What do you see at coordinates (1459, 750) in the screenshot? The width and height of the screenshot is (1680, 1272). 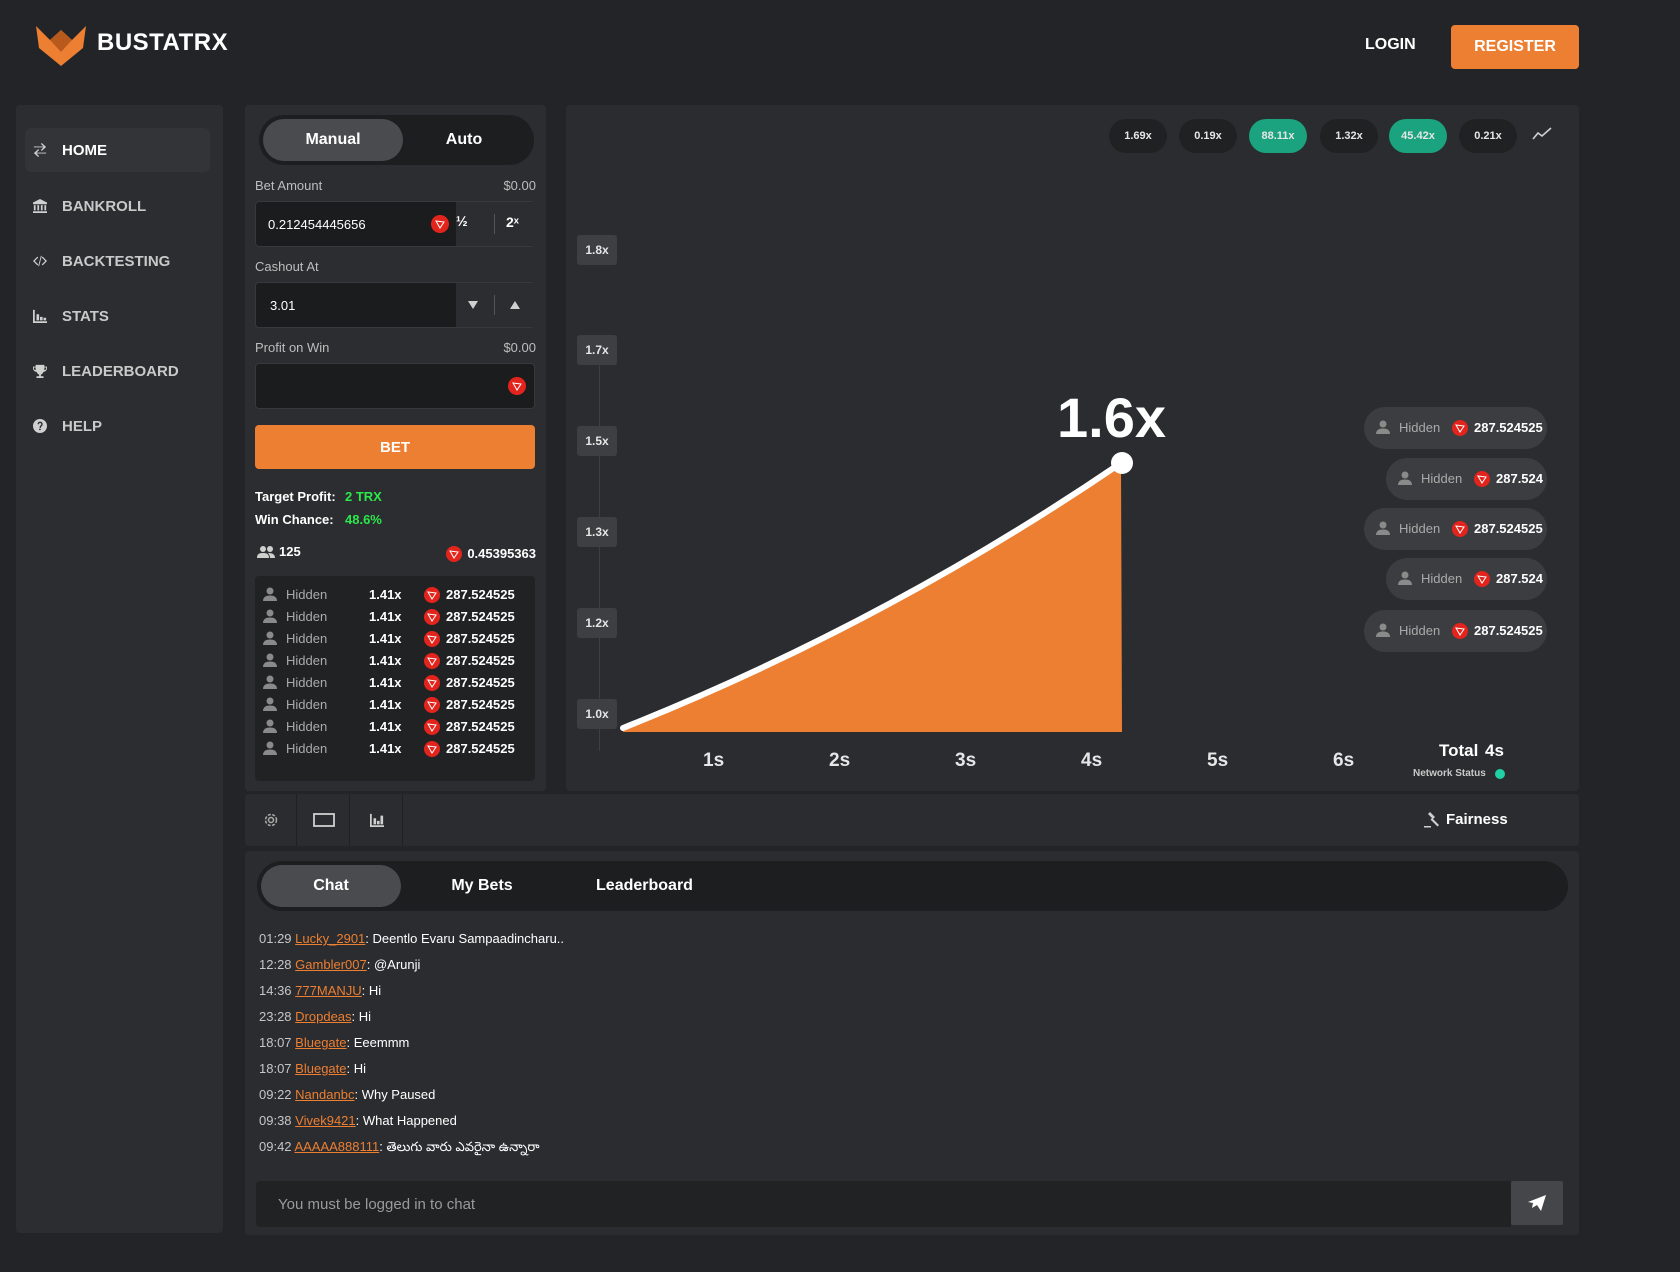 I see `total-label: Total` at bounding box center [1459, 750].